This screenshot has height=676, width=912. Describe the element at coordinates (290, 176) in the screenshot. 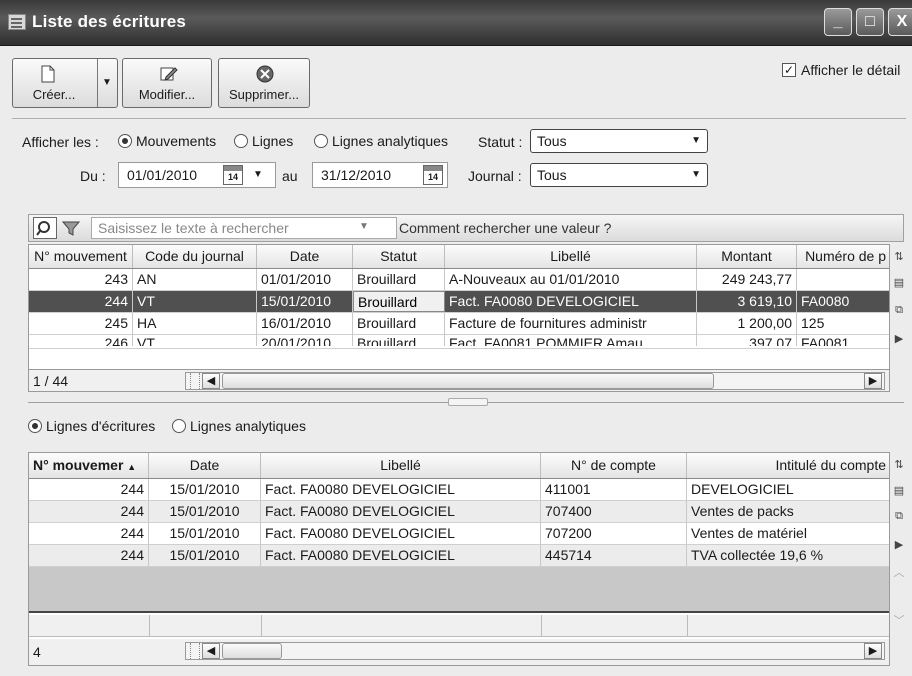

I see `au-label: au` at that location.